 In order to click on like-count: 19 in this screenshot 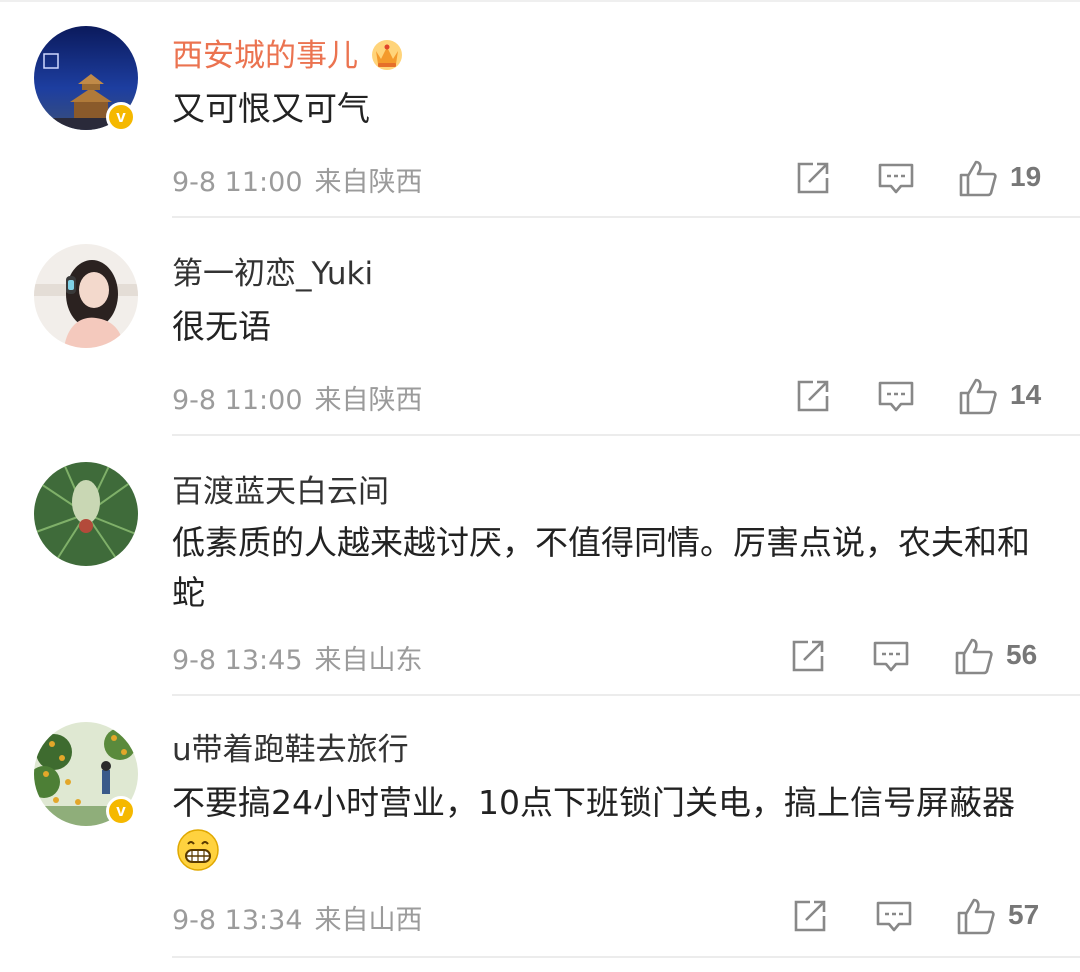, I will do `click(1026, 176)`.